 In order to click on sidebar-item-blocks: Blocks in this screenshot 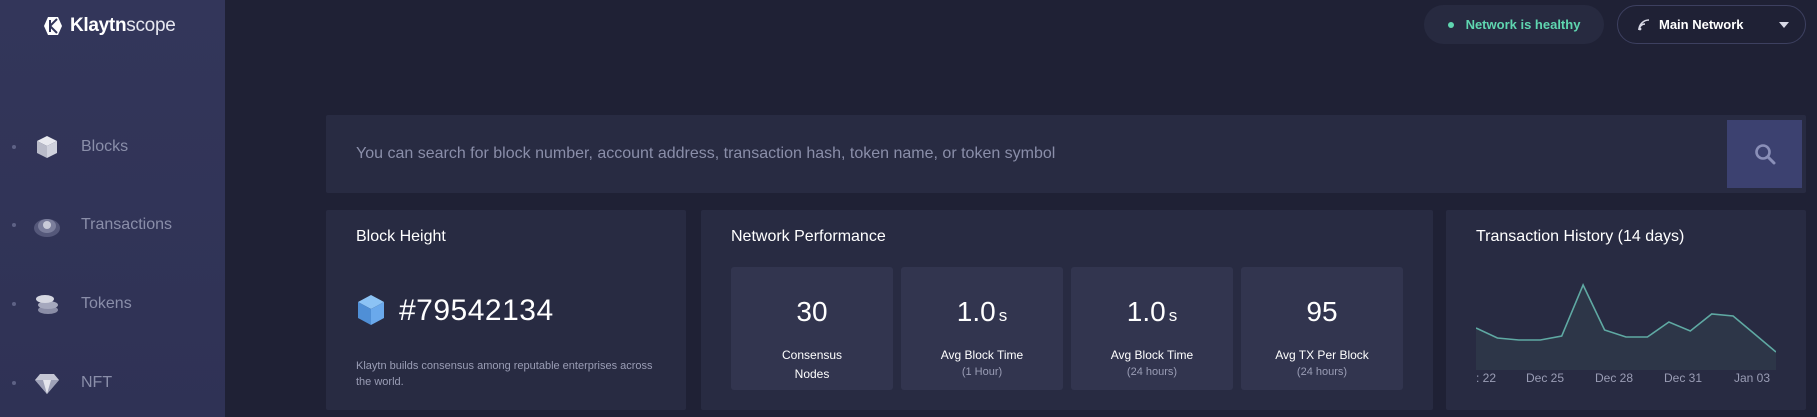, I will do `click(112, 147)`.